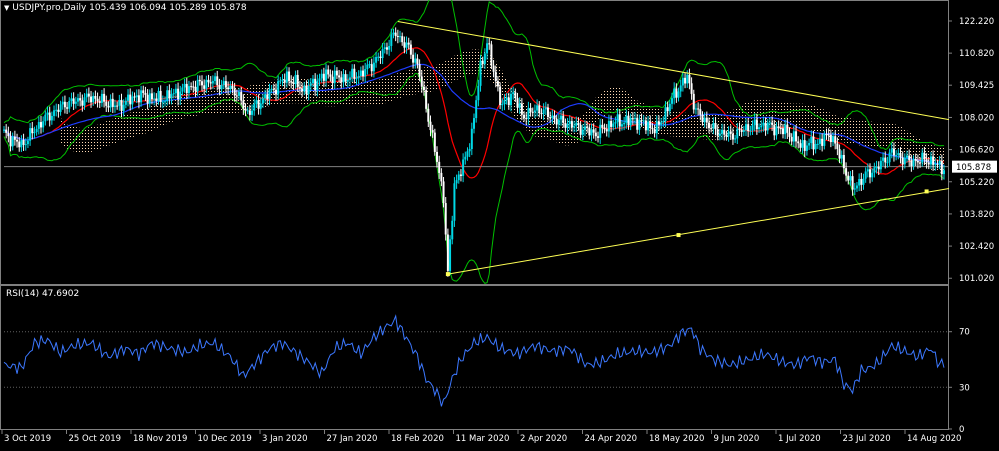 The image size is (999, 451). What do you see at coordinates (867, 439) in the screenshot?
I see `time-axis-label: 23 Jul 2020` at bounding box center [867, 439].